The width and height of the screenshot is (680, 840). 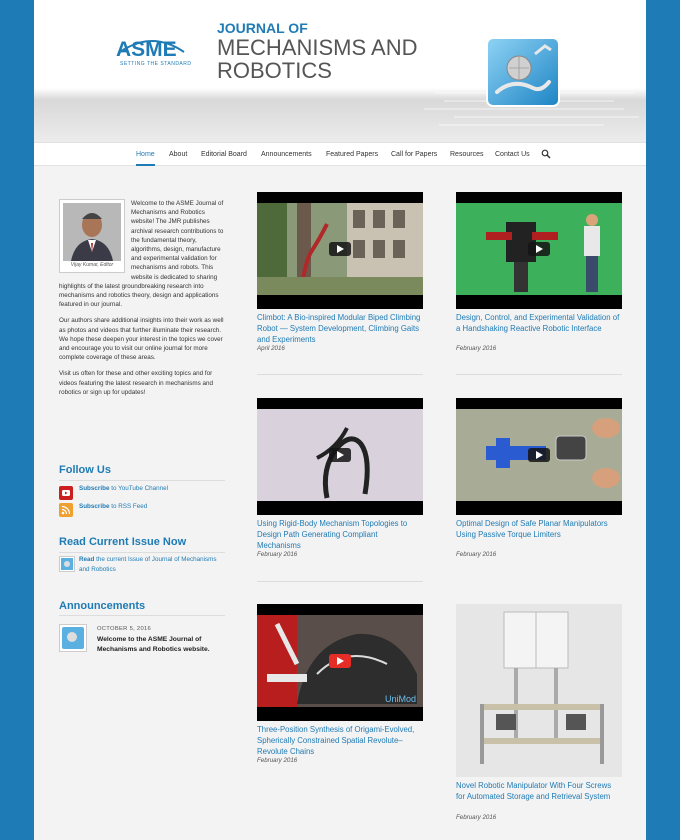 What do you see at coordinates (146, 49) in the screenshot?
I see `asme-logo-text: ASME` at bounding box center [146, 49].